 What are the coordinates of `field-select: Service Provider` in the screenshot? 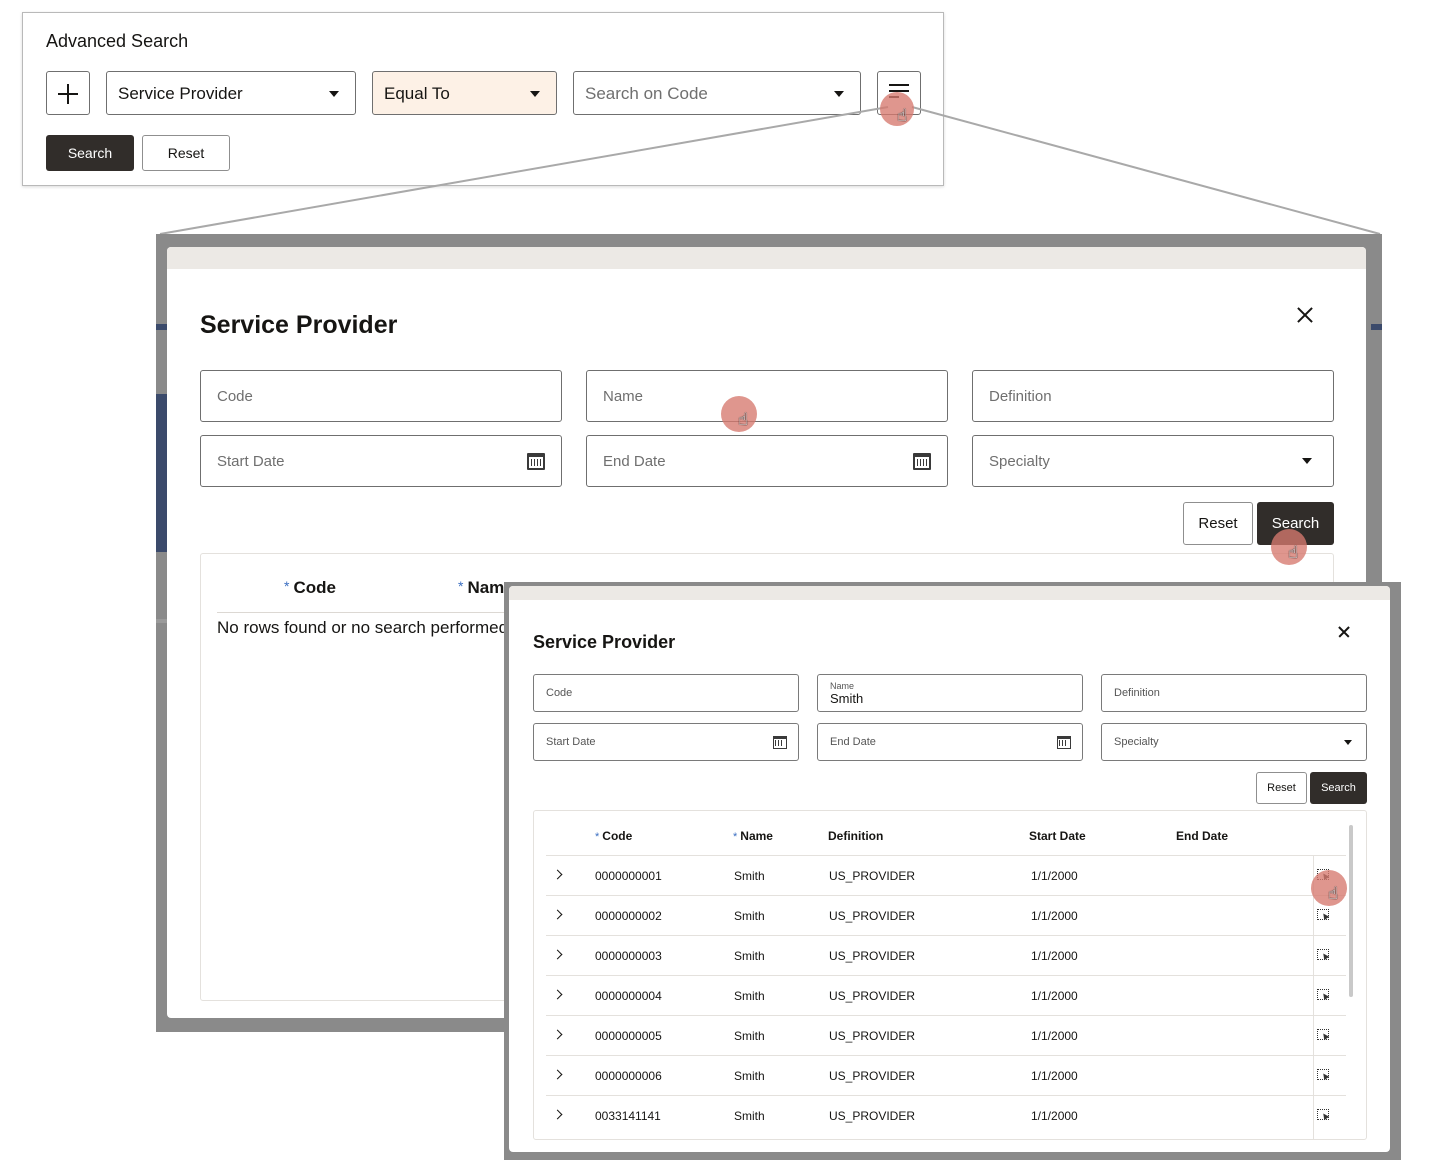 It's located at (231, 93).